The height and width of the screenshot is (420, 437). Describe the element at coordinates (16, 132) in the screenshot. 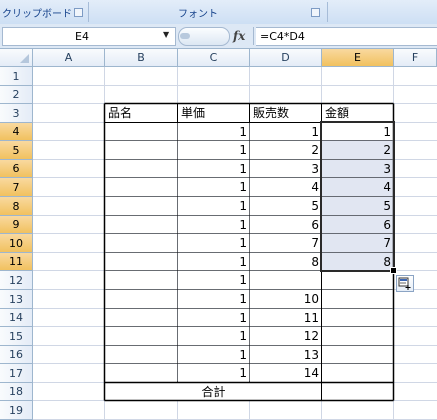

I see `row-header-4: 4` at that location.